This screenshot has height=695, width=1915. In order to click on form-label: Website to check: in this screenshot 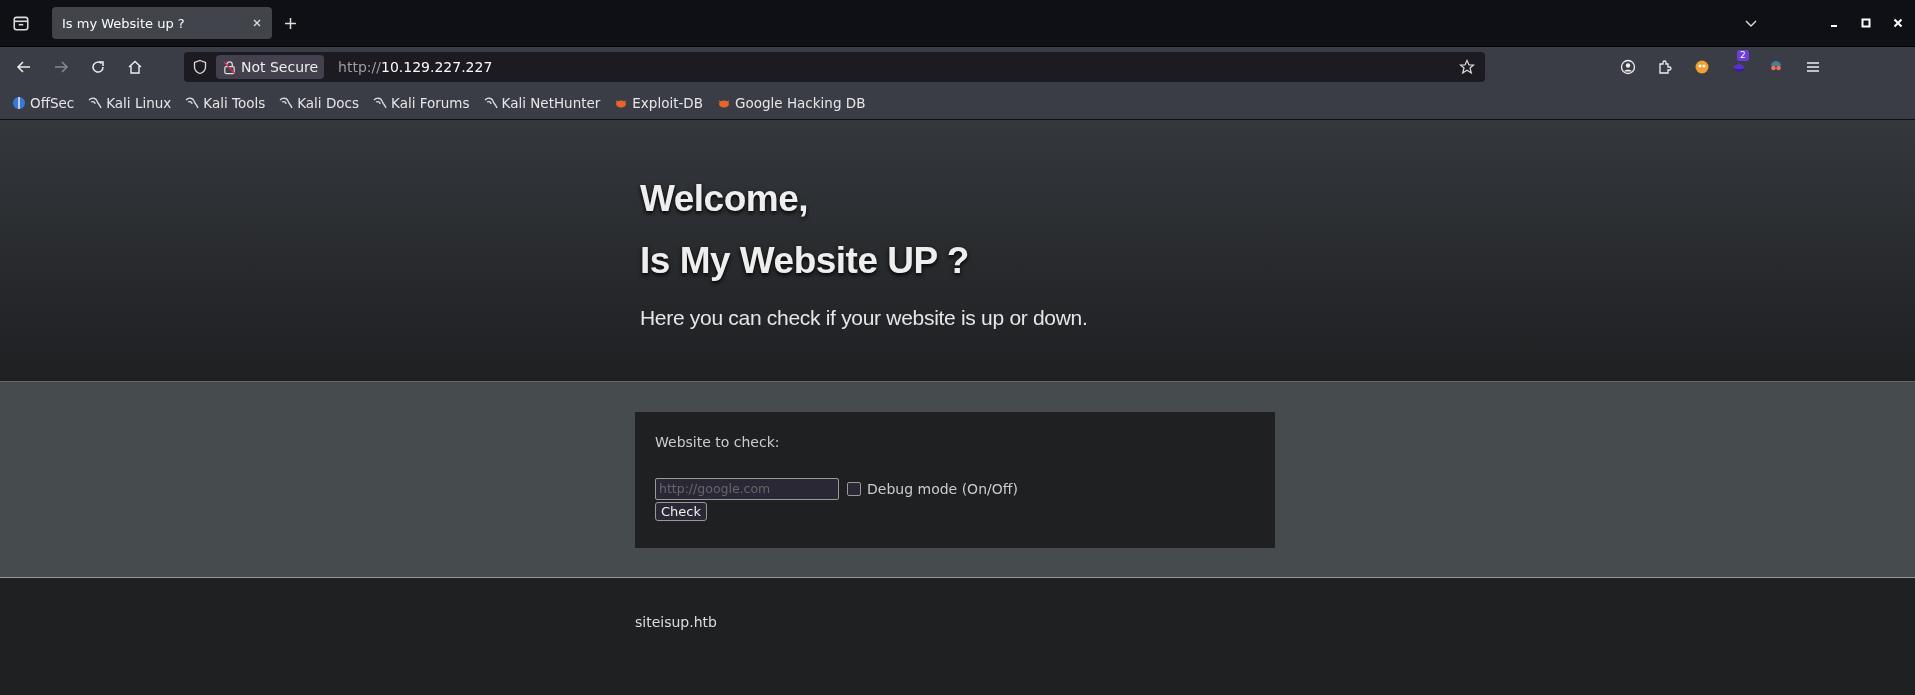, I will do `click(718, 441)`.